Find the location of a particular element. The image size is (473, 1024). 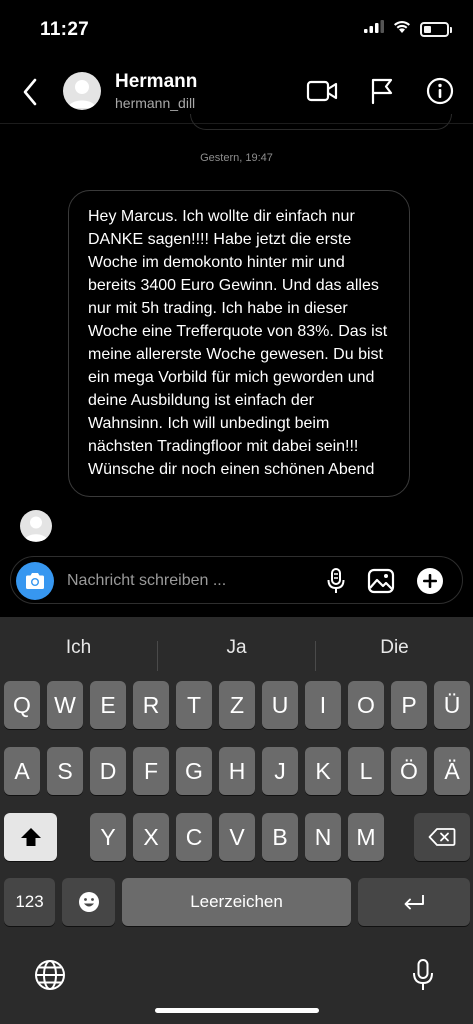

key-z: Z is located at coordinates (237, 705).